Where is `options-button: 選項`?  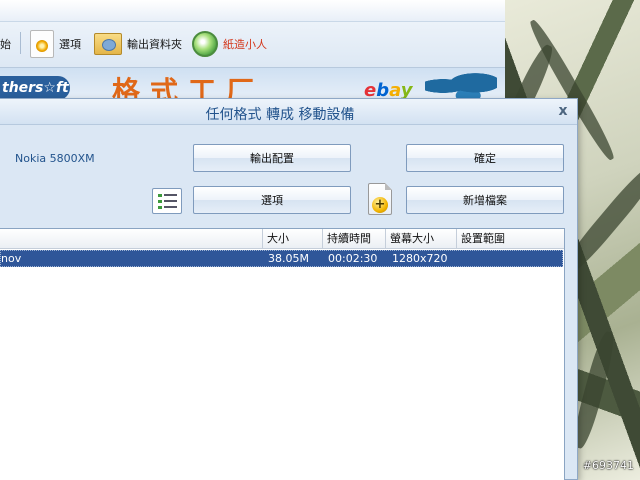
options-button: 選項 is located at coordinates (272, 200).